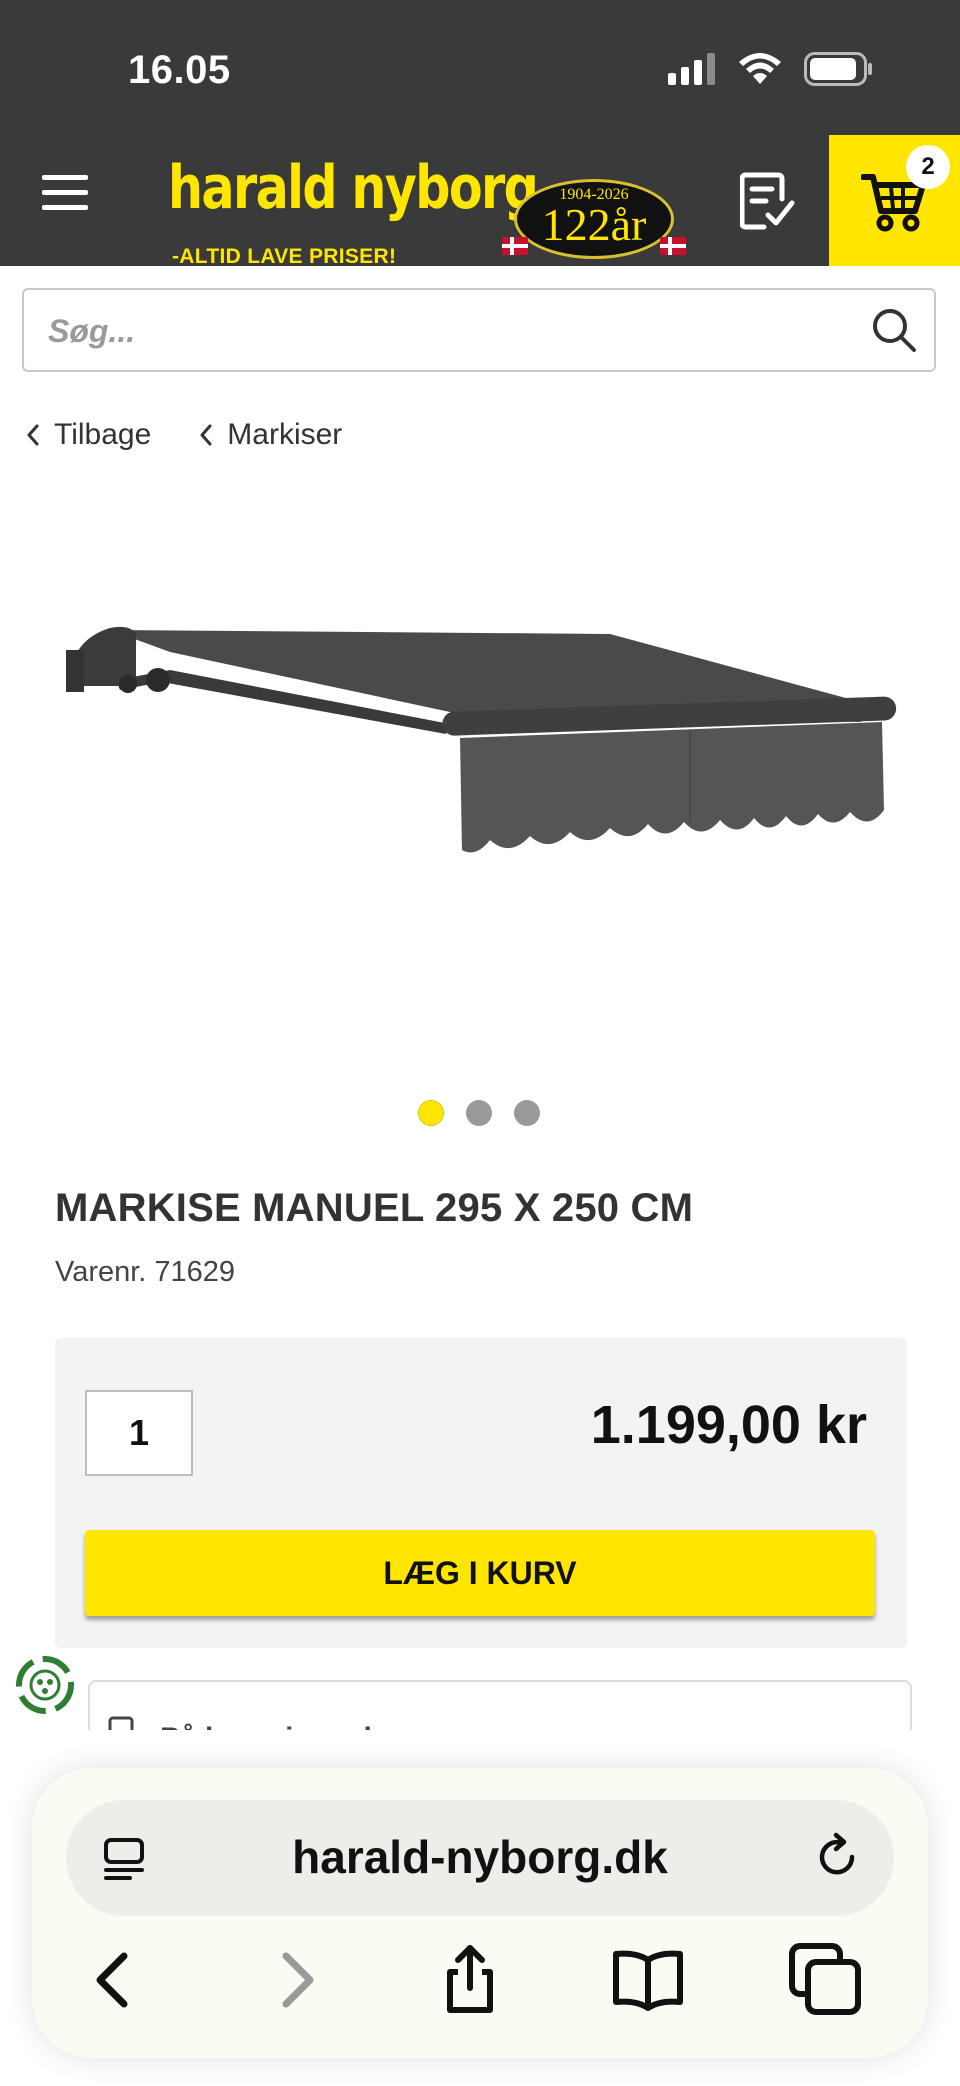 The height and width of the screenshot is (2086, 960). What do you see at coordinates (470, 1980) in the screenshot?
I see `share-icon` at bounding box center [470, 1980].